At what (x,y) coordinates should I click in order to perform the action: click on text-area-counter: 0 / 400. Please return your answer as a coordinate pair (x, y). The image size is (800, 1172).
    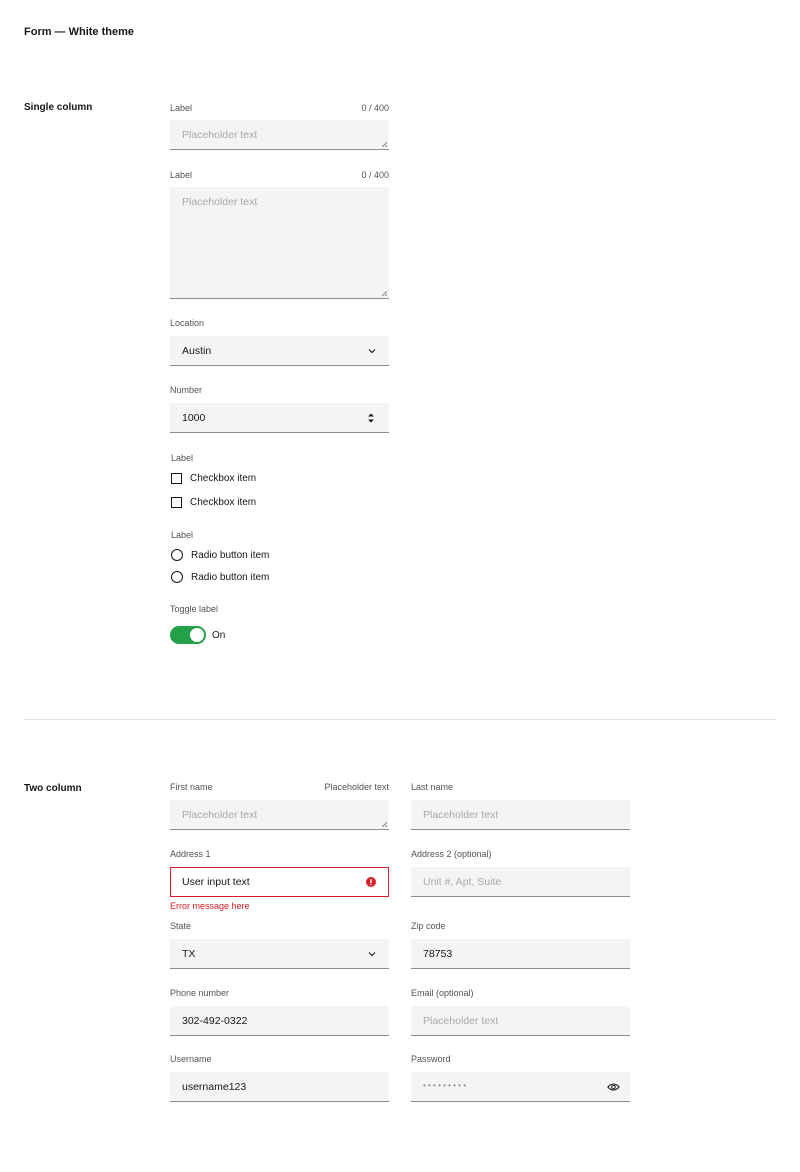
    Looking at the image, I should click on (375, 175).